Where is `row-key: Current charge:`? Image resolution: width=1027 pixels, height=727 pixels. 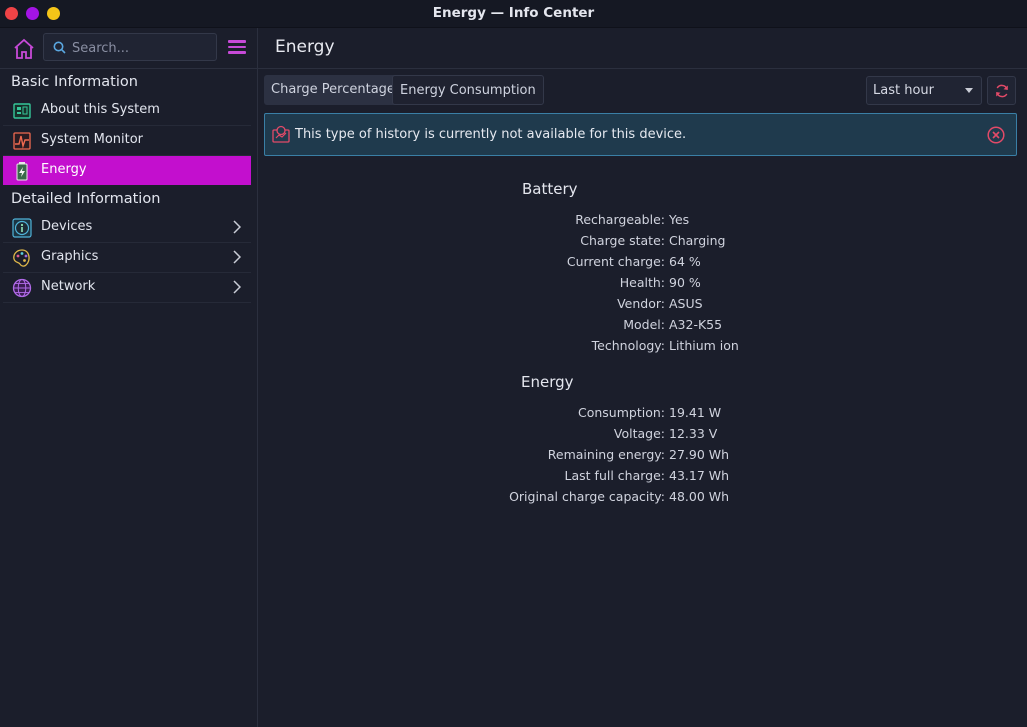 row-key: Current charge: is located at coordinates (615, 261).